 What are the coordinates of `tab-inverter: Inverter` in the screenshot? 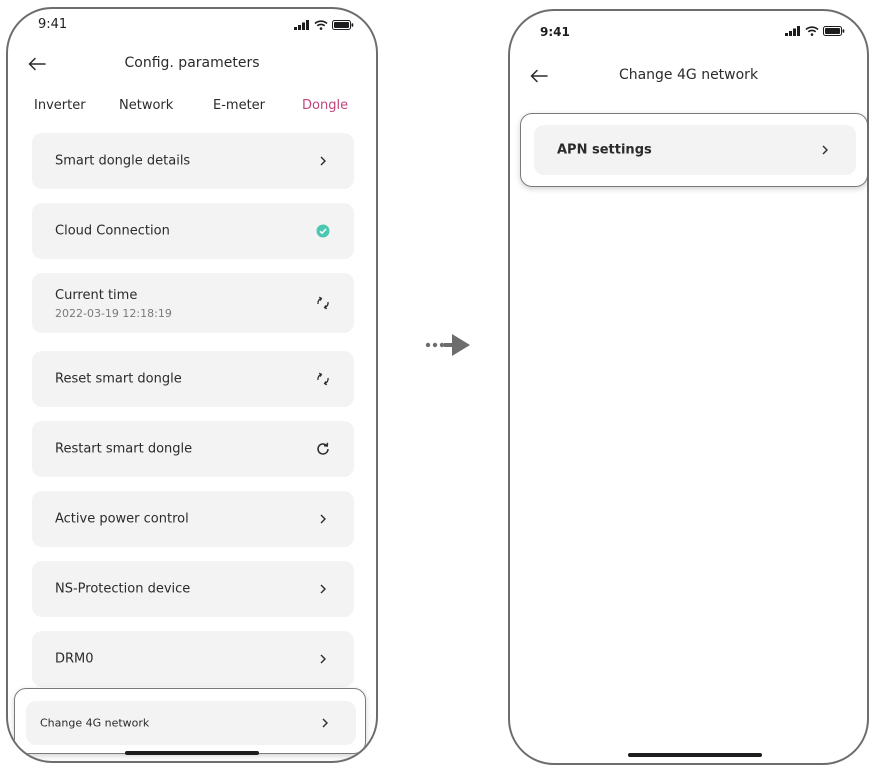 It's located at (60, 105).